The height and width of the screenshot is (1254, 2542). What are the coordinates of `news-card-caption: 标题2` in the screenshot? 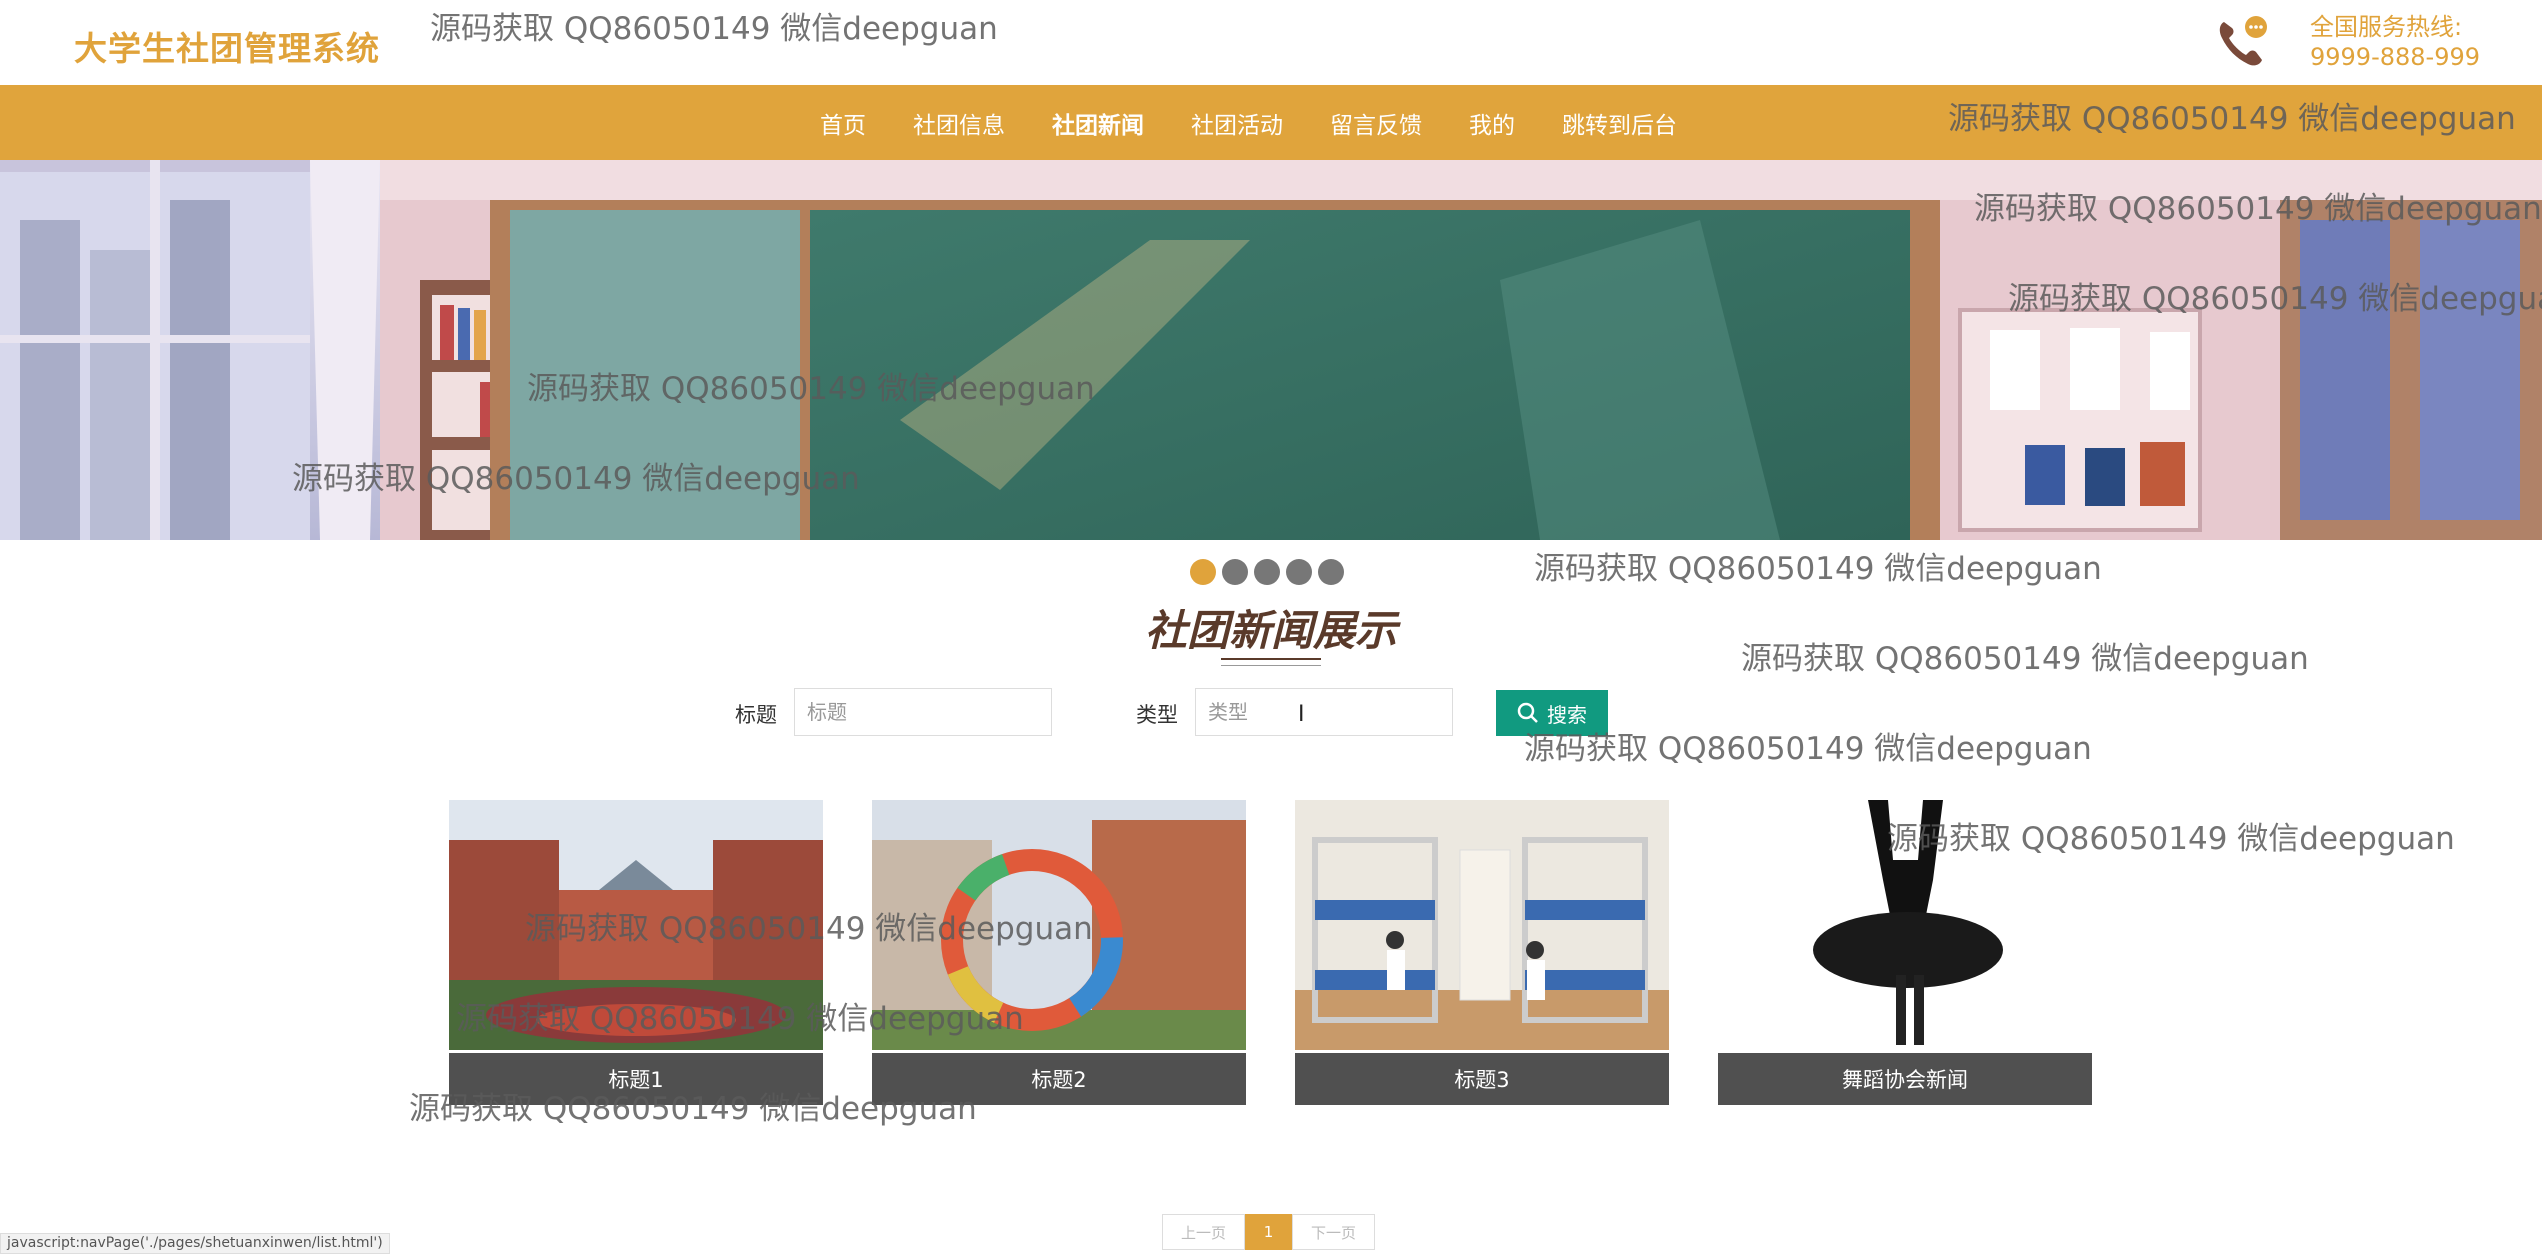 It's located at (1059, 1079).